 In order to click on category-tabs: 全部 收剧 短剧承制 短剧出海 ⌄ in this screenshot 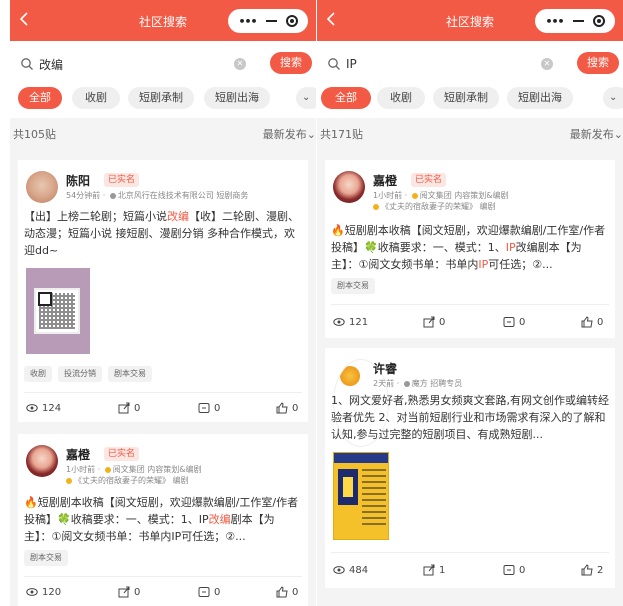, I will do `click(163, 101)`.